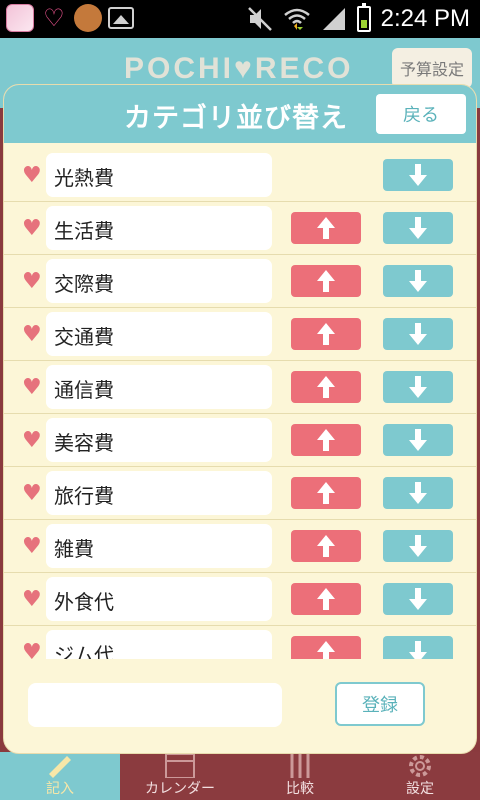 The height and width of the screenshot is (800, 480). I want to click on category-row: ♥ 旅行費, so click(240, 493).